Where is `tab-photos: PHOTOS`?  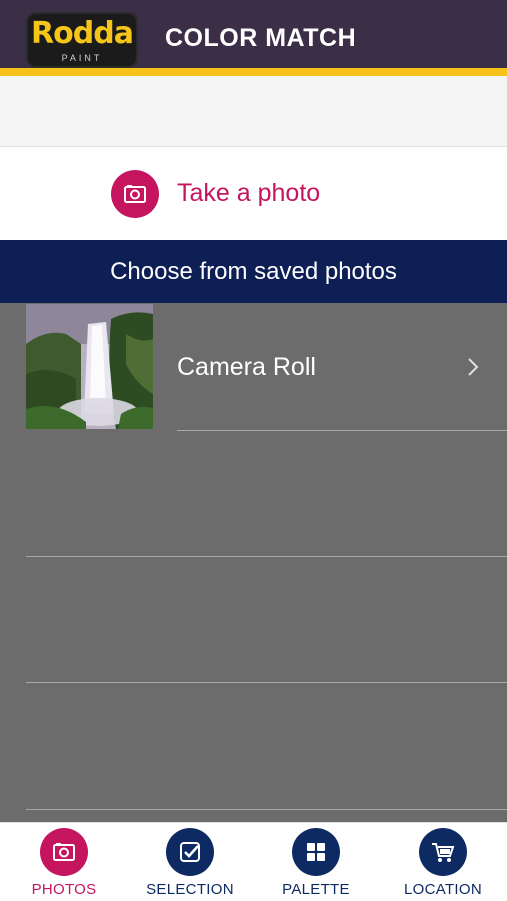
tab-photos: PHOTOS is located at coordinates (64, 862).